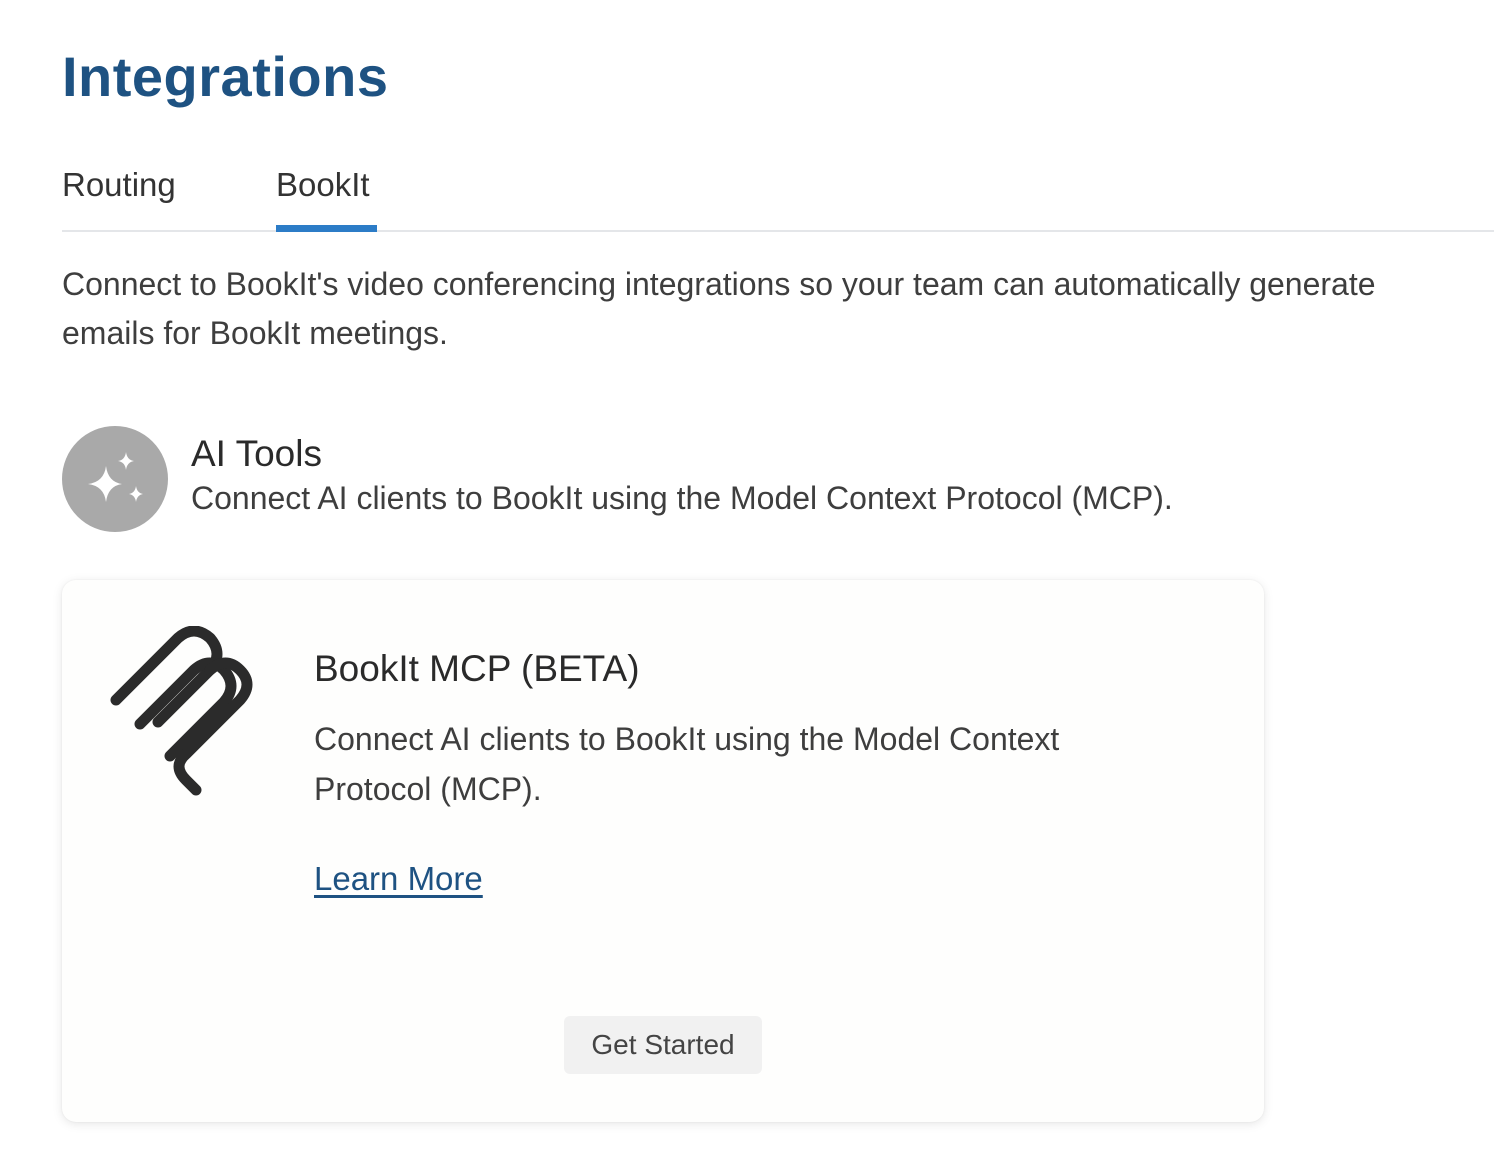  Describe the element at coordinates (256, 453) in the screenshot. I see `section-title: AI Tools` at that location.